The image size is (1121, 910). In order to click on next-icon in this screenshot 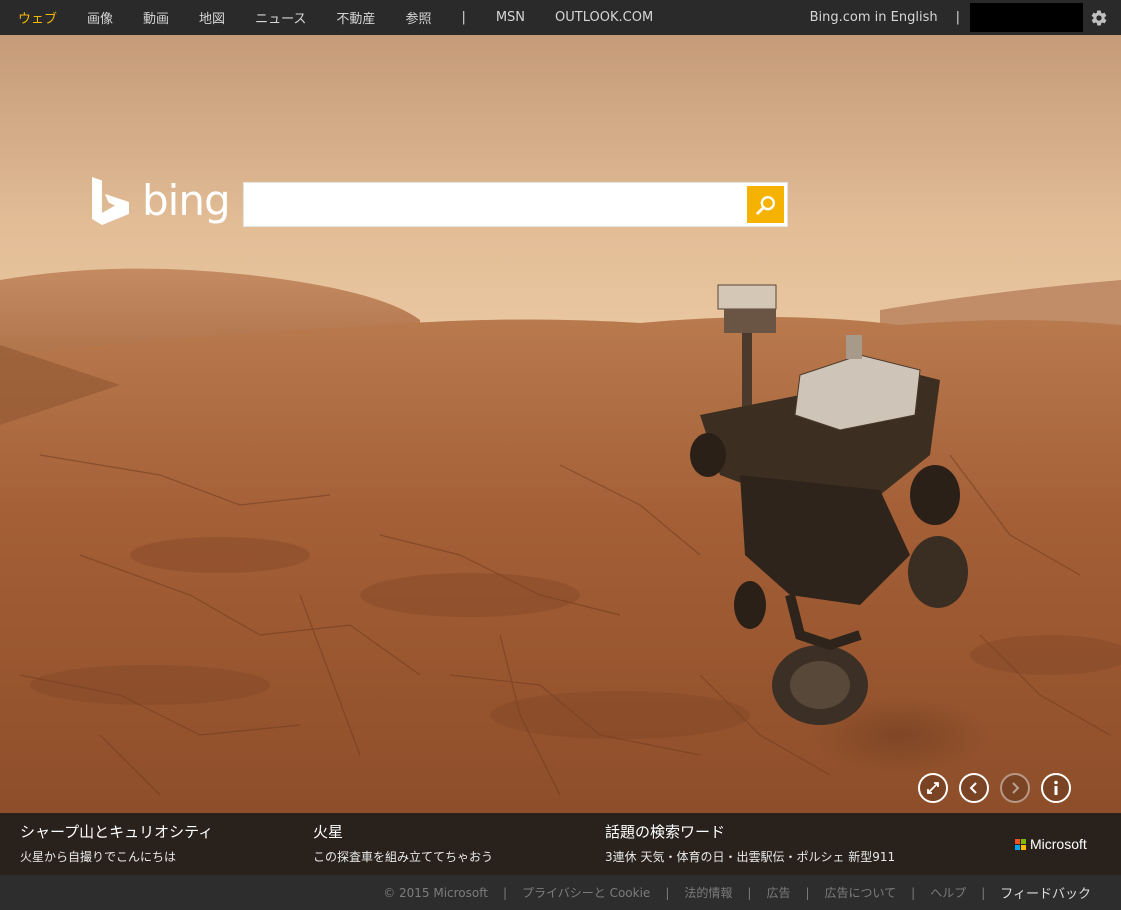, I will do `click(1016, 788)`.